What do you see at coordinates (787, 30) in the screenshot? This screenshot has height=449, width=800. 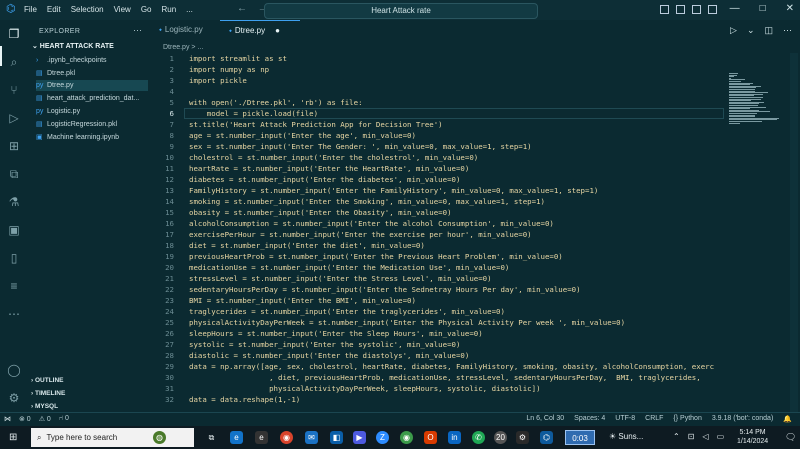 I see `more-actions-icon: ⋯` at bounding box center [787, 30].